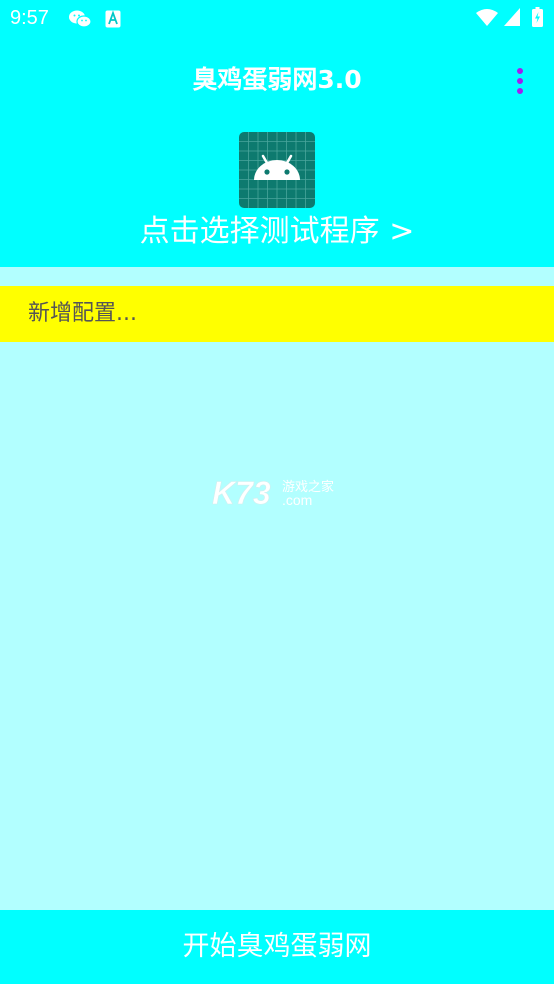 This screenshot has height=984, width=554. Describe the element at coordinates (277, 79) in the screenshot. I see `app-title: 臭鸡蛋弱网3.0` at that location.